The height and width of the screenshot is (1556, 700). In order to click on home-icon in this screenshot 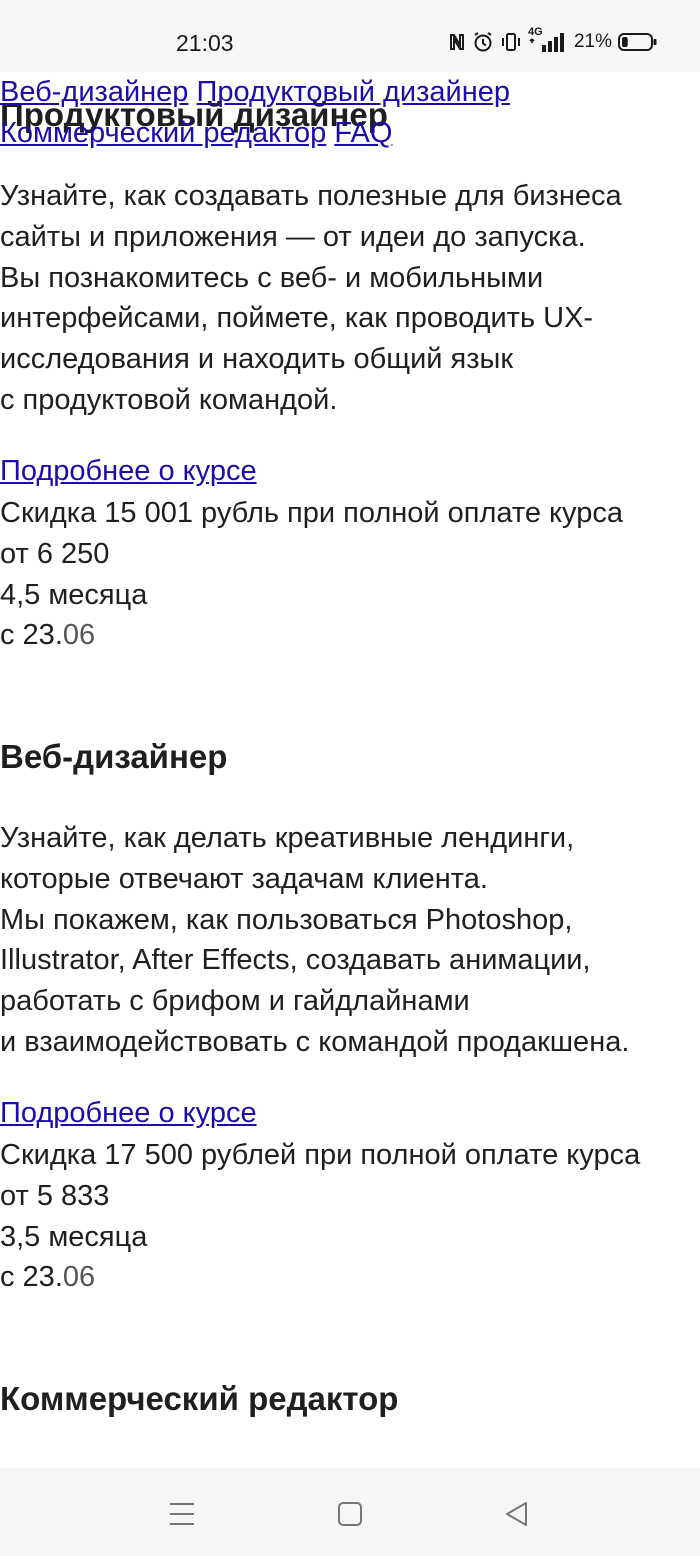, I will do `click(350, 1514)`.